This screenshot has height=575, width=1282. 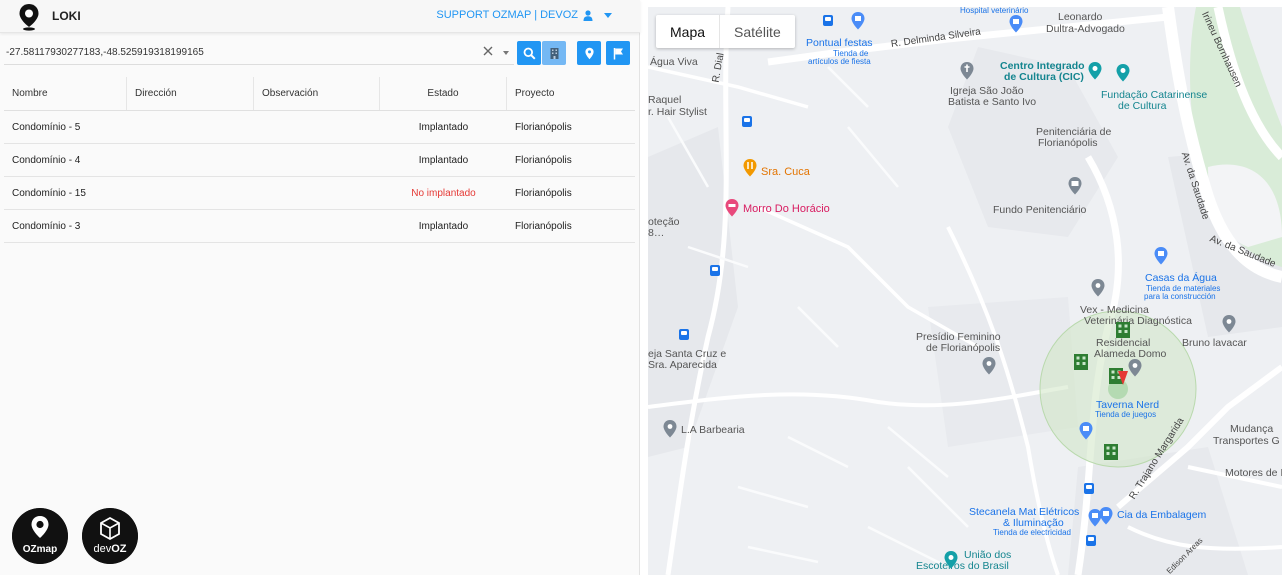 I want to click on user-icon, so click(x=588, y=15).